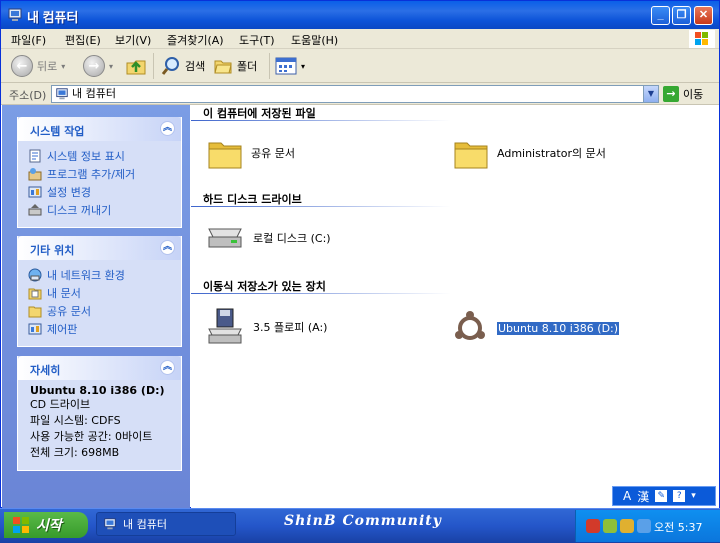  I want to click on network-icon, so click(35, 275).